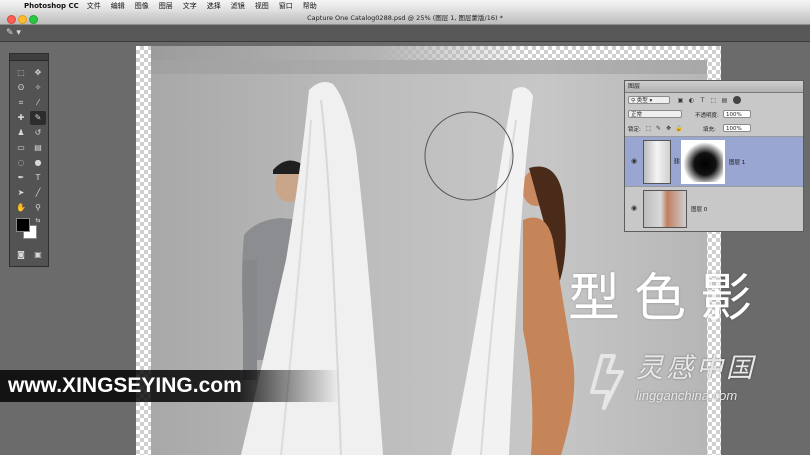 The width and height of the screenshot is (810, 455). I want to click on healing-brush-tool-icon: ✚, so click(21, 118).